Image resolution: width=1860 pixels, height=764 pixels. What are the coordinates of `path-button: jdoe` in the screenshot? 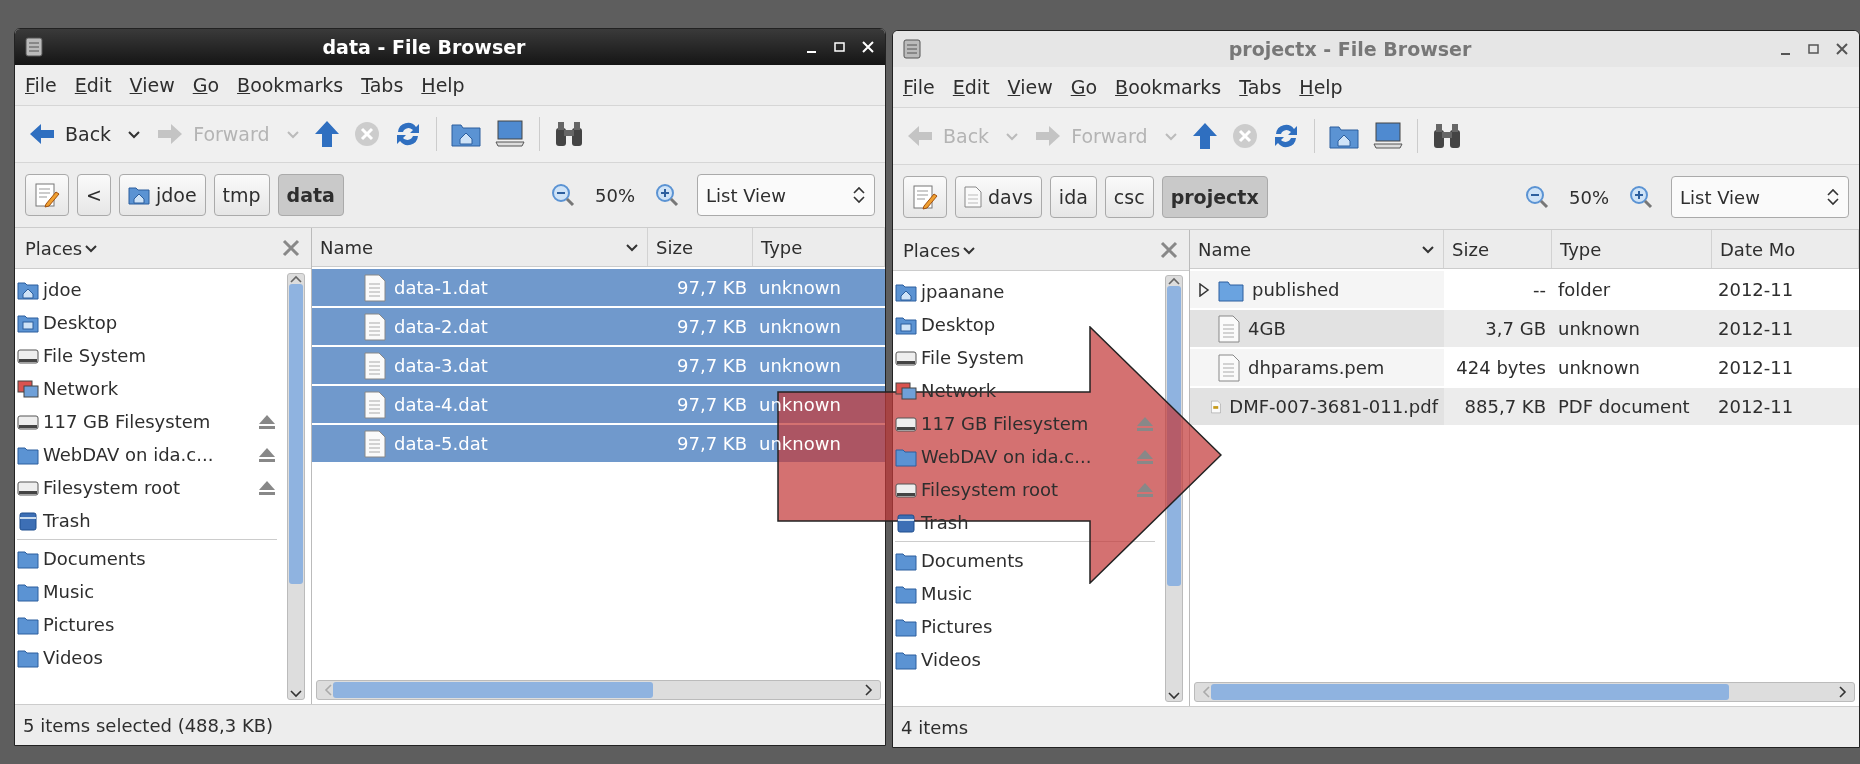 It's located at (162, 195).